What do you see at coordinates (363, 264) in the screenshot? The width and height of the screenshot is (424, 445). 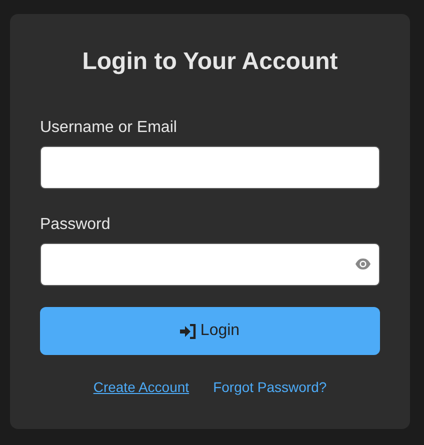 I see `eye-icon` at bounding box center [363, 264].